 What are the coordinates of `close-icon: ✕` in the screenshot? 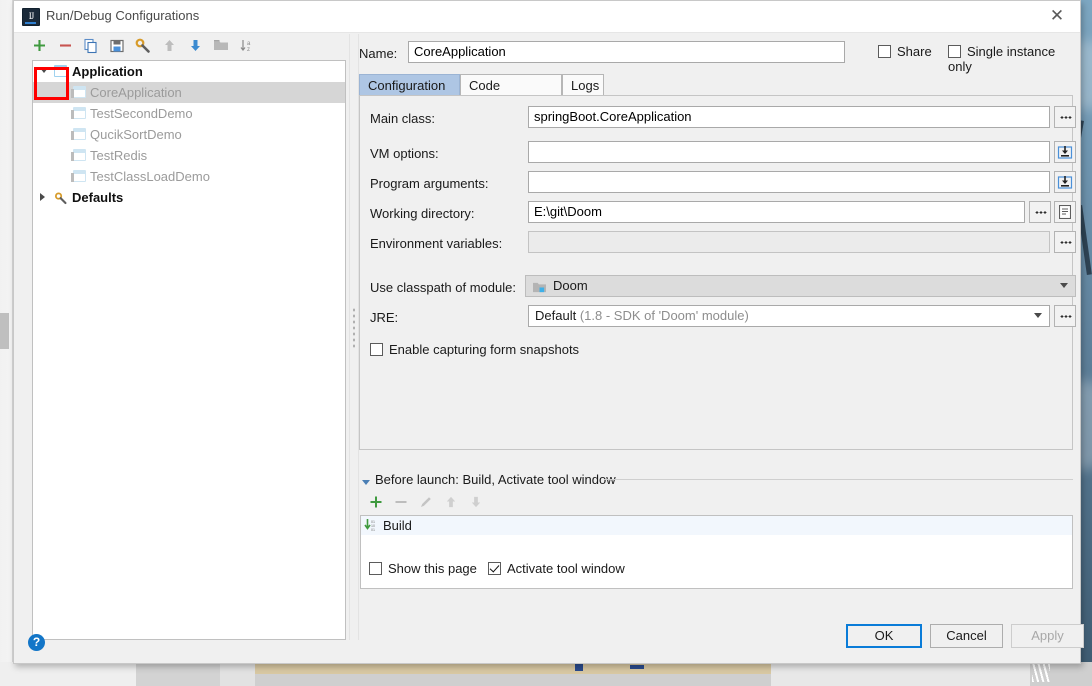 It's located at (1057, 16).